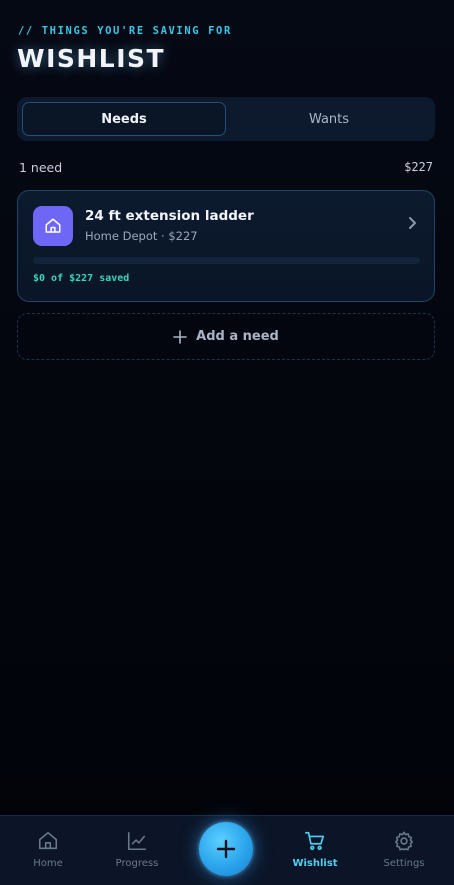 This screenshot has width=454, height=885. Describe the element at coordinates (137, 841) in the screenshot. I see `chart-line-icon` at that location.